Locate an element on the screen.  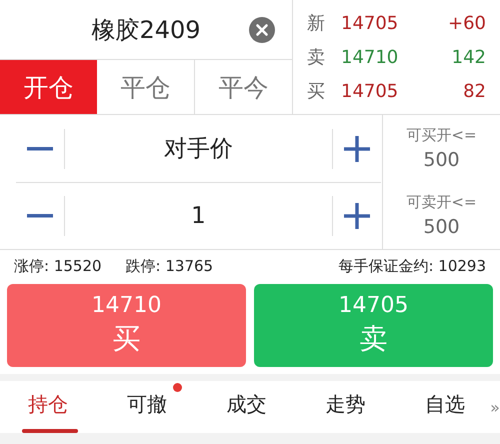
price-field: 对手价 is located at coordinates (198, 149).